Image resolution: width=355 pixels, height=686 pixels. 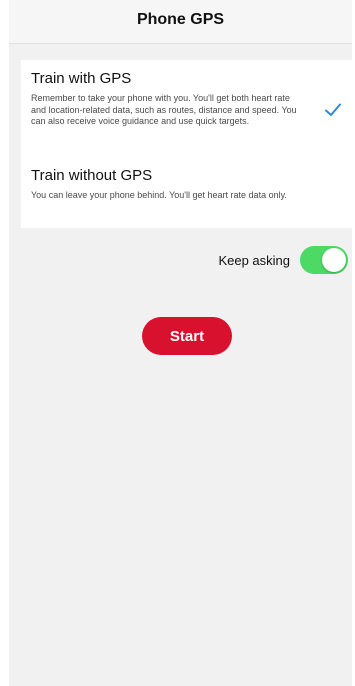 What do you see at coordinates (254, 260) in the screenshot?
I see `keep-asking-label: Keep asking` at bounding box center [254, 260].